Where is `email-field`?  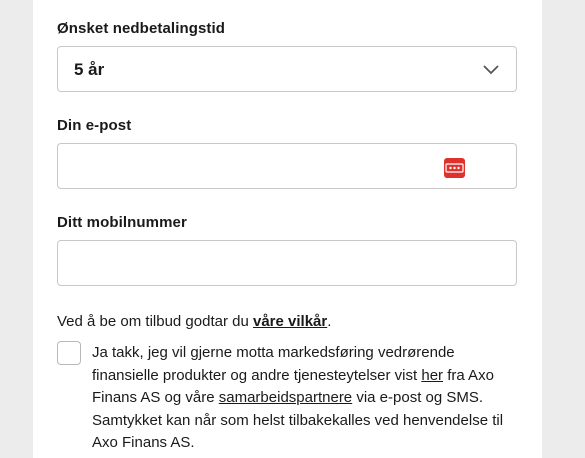 email-field is located at coordinates (287, 166).